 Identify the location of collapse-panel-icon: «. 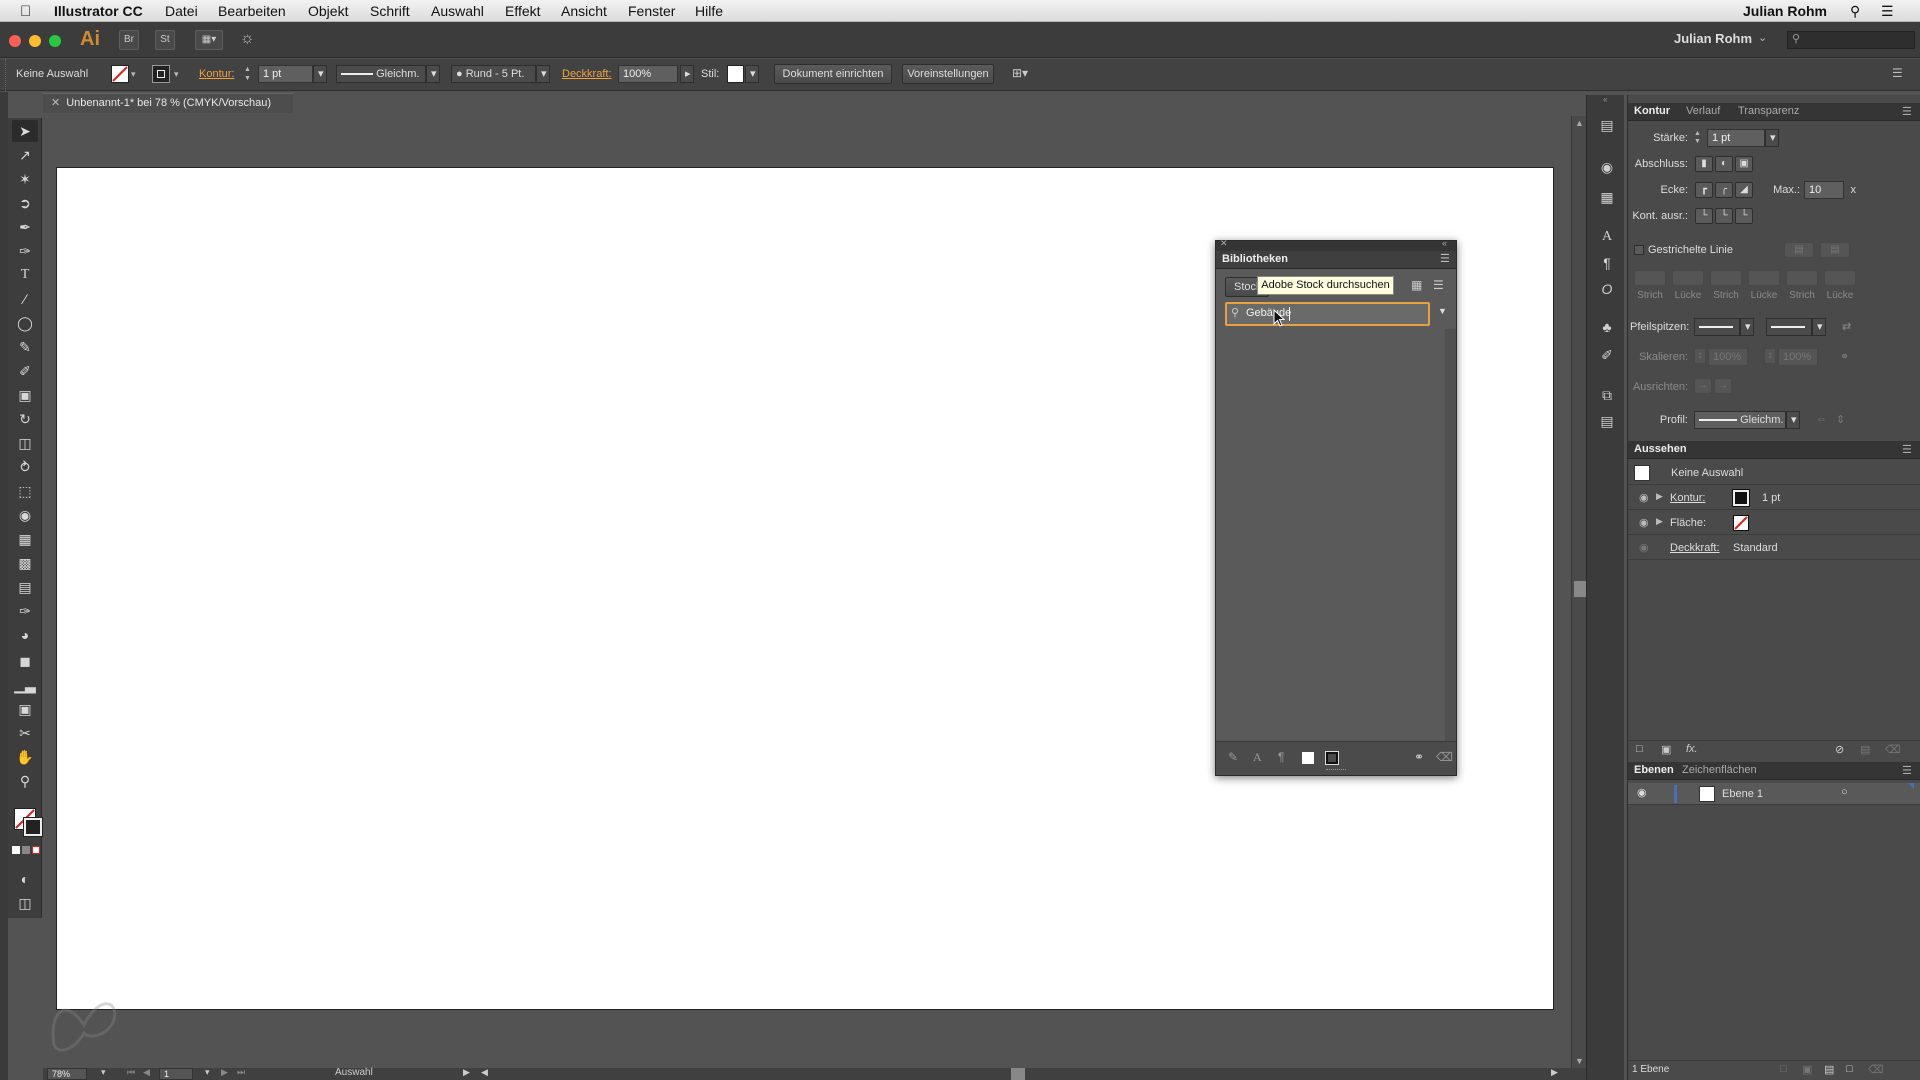
(1444, 243).